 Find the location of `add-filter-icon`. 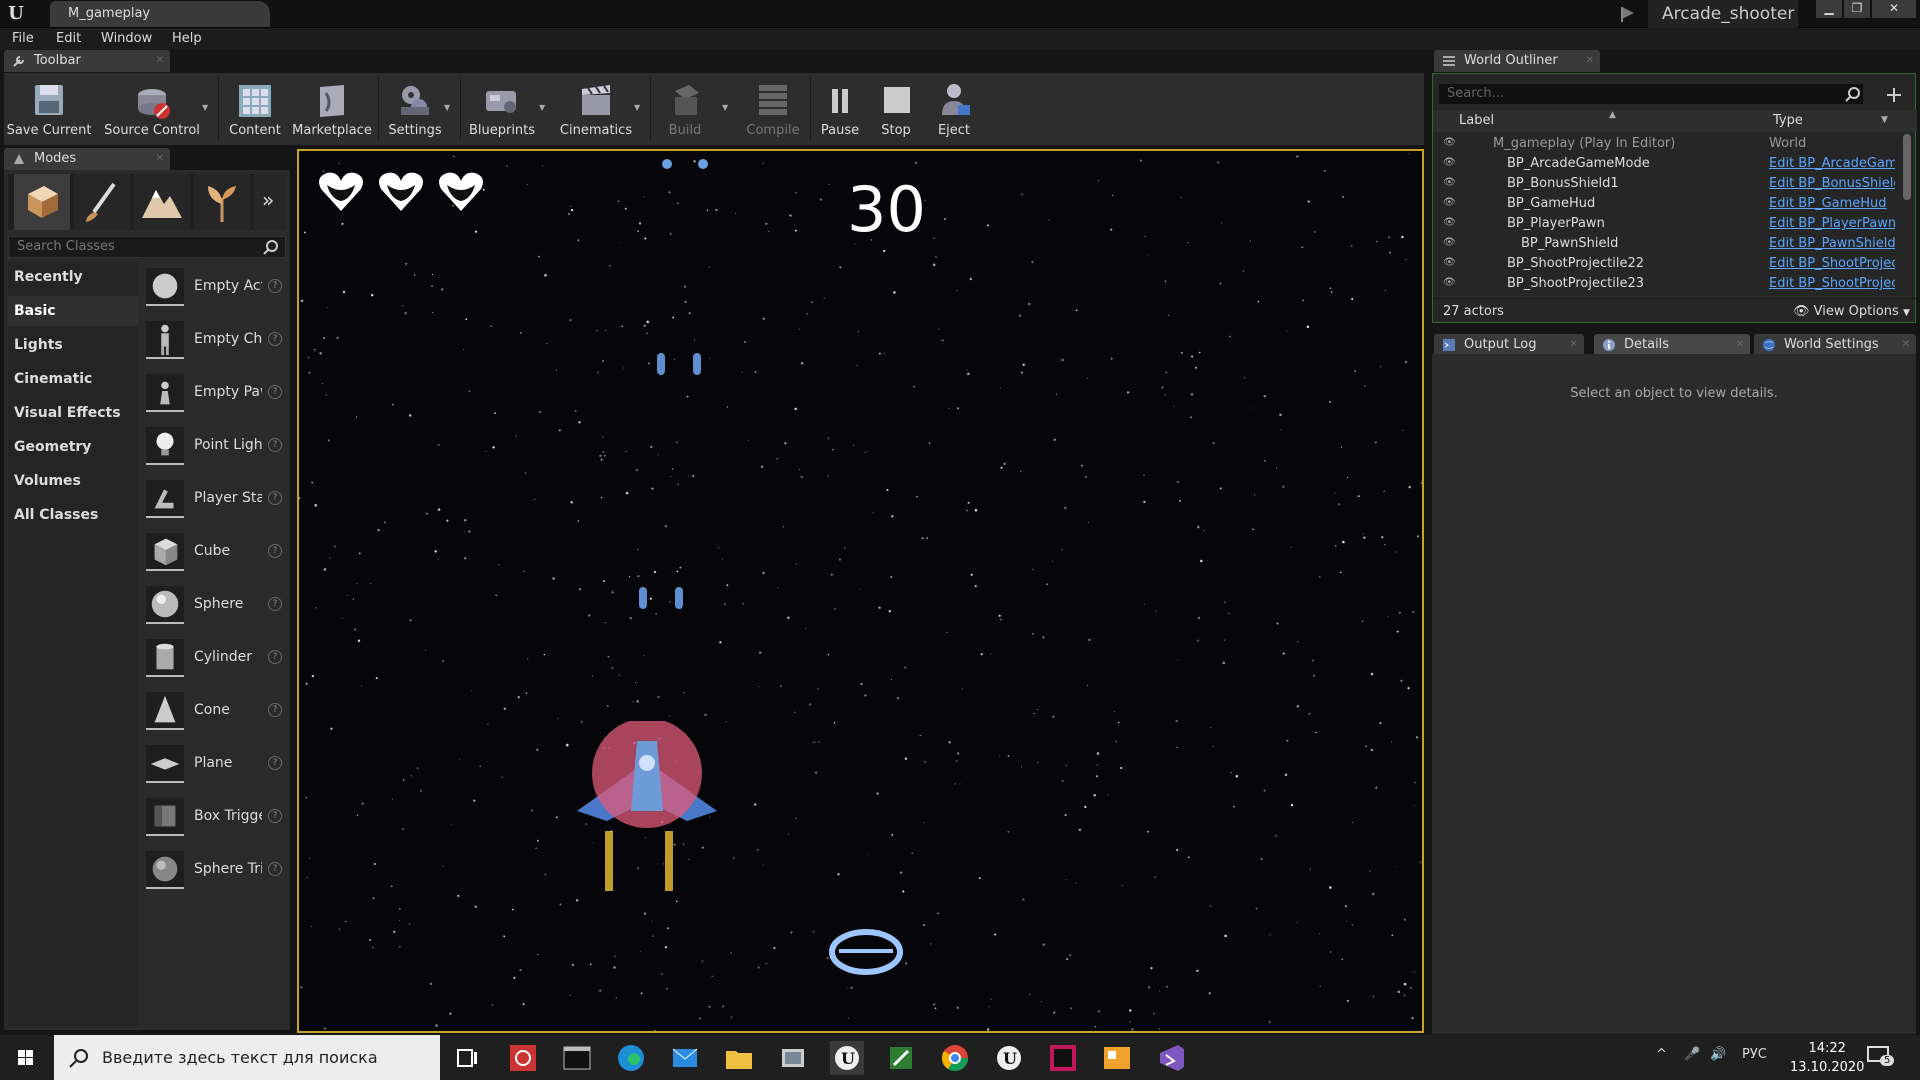

add-filter-icon is located at coordinates (1894, 95).